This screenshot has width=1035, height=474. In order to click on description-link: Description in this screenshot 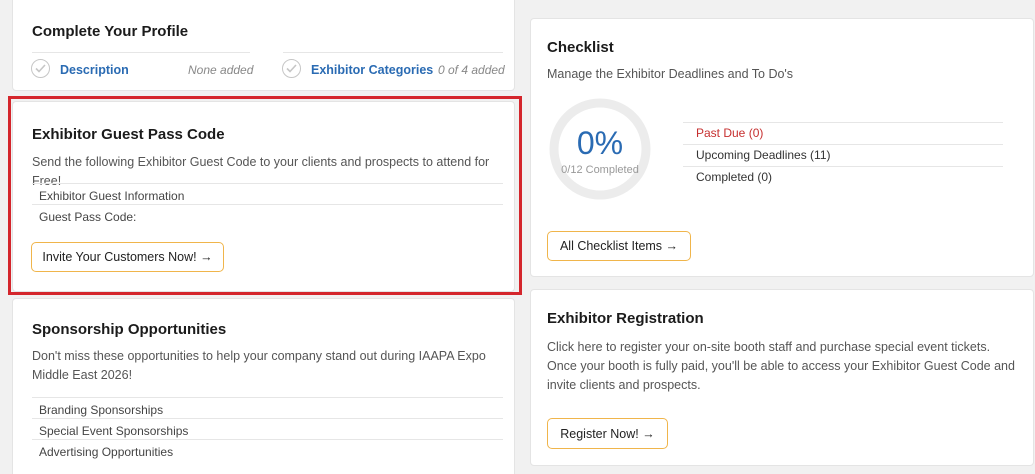, I will do `click(94, 70)`.